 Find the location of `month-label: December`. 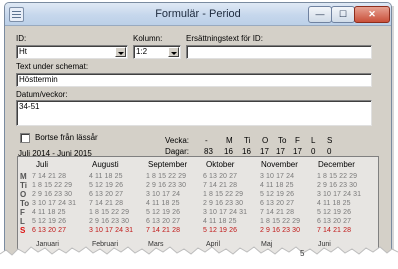

month-label: December is located at coordinates (336, 164).